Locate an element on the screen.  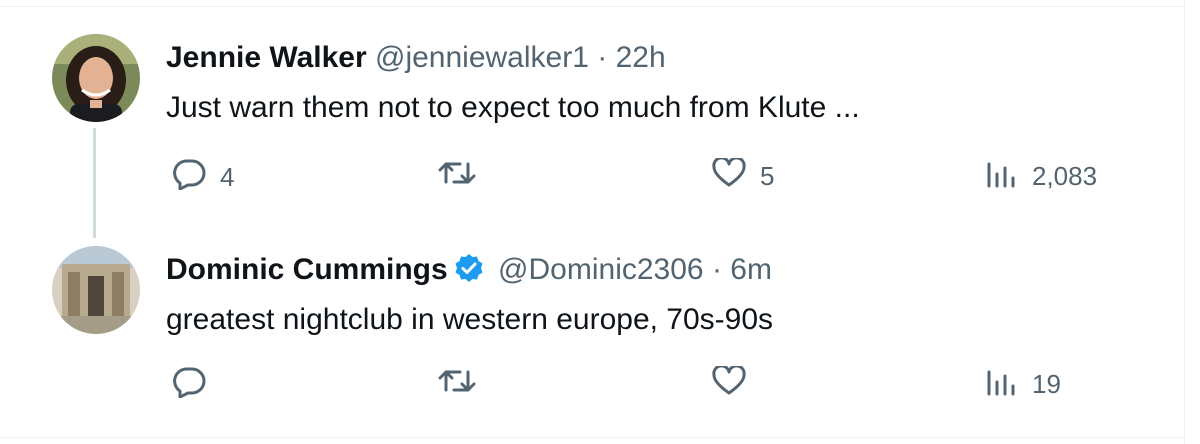
user-handle: @jenniewalker1 is located at coordinates (482, 57).